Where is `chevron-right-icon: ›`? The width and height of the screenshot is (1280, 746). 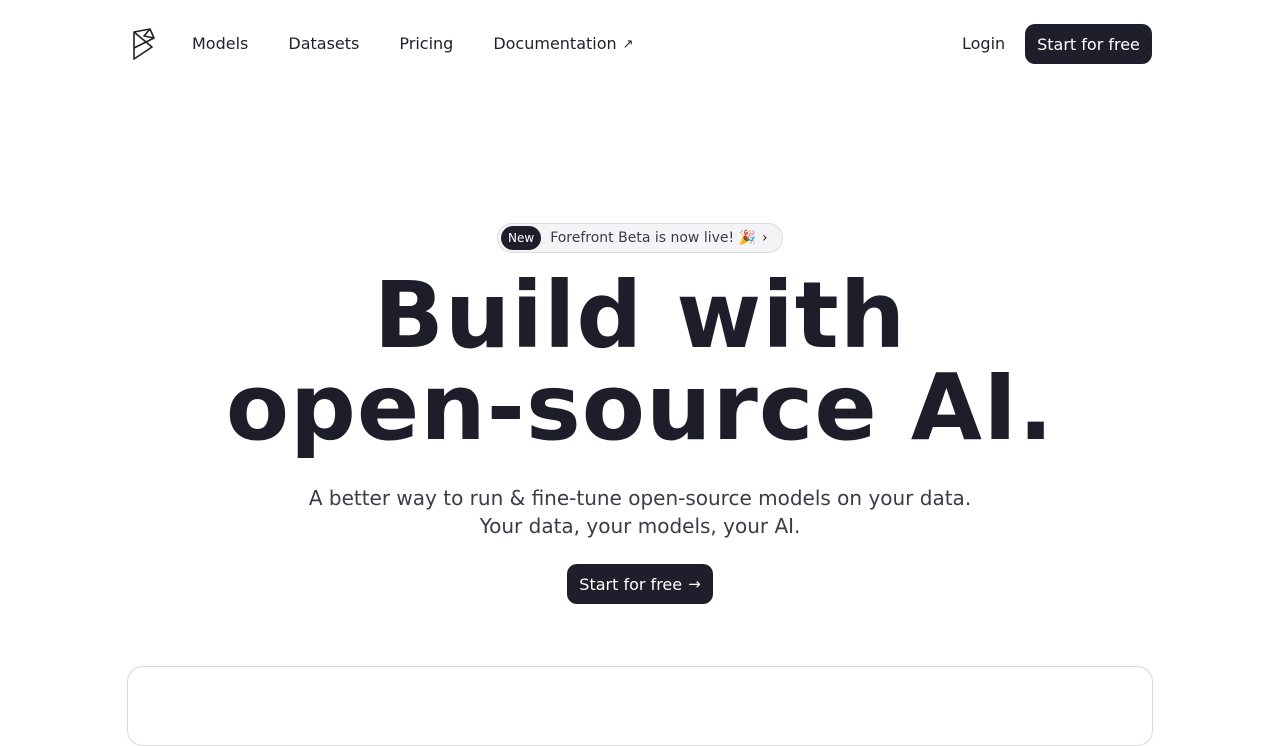
chevron-right-icon: › is located at coordinates (765, 238).